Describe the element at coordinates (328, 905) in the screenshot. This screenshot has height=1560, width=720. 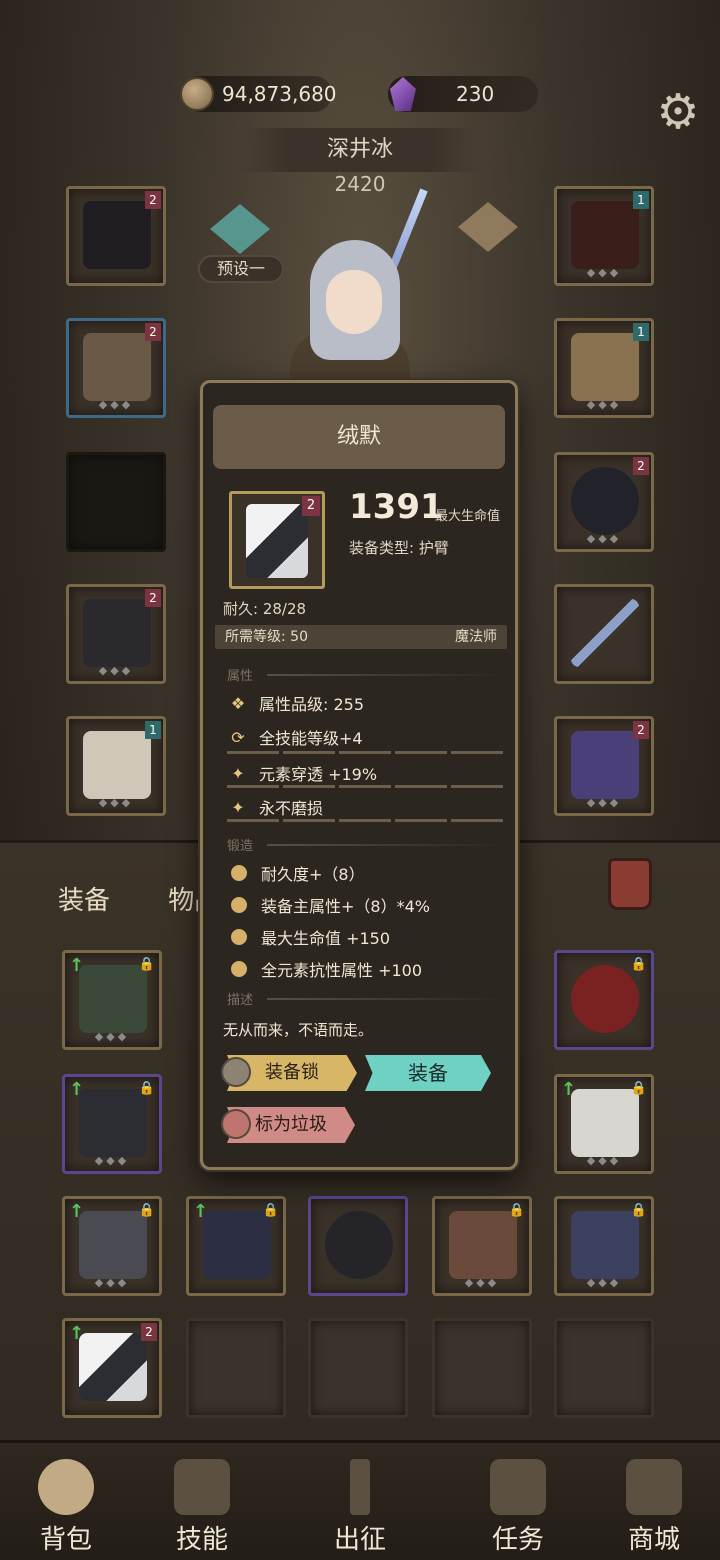
I see `forge-row: 装备主属性+（8）*4%` at that location.